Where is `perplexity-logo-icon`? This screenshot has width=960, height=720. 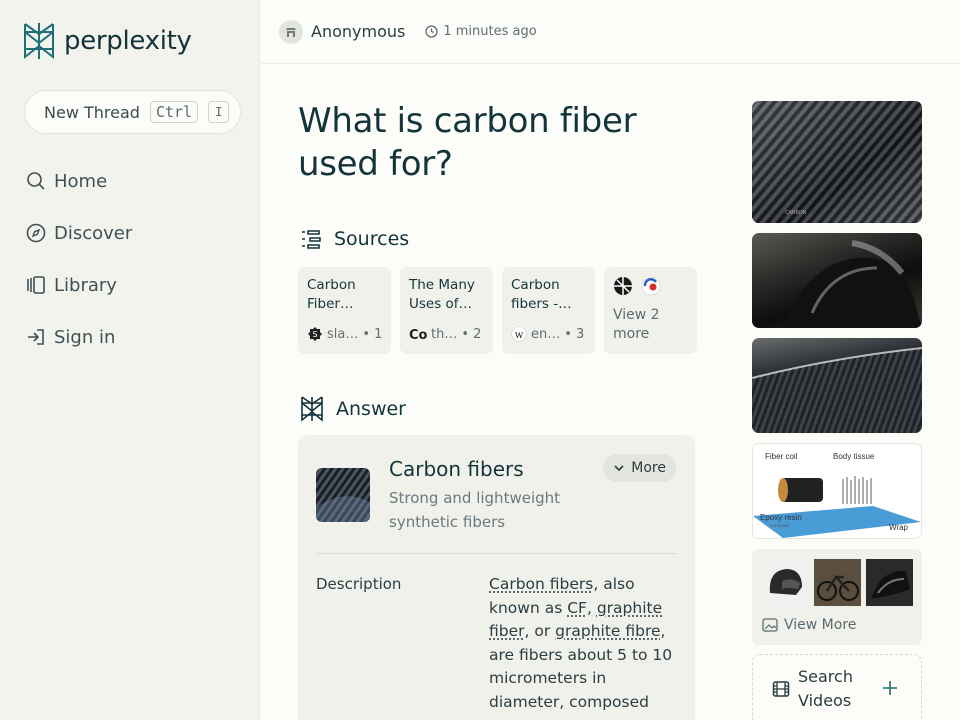 perplexity-logo-icon is located at coordinates (39, 41).